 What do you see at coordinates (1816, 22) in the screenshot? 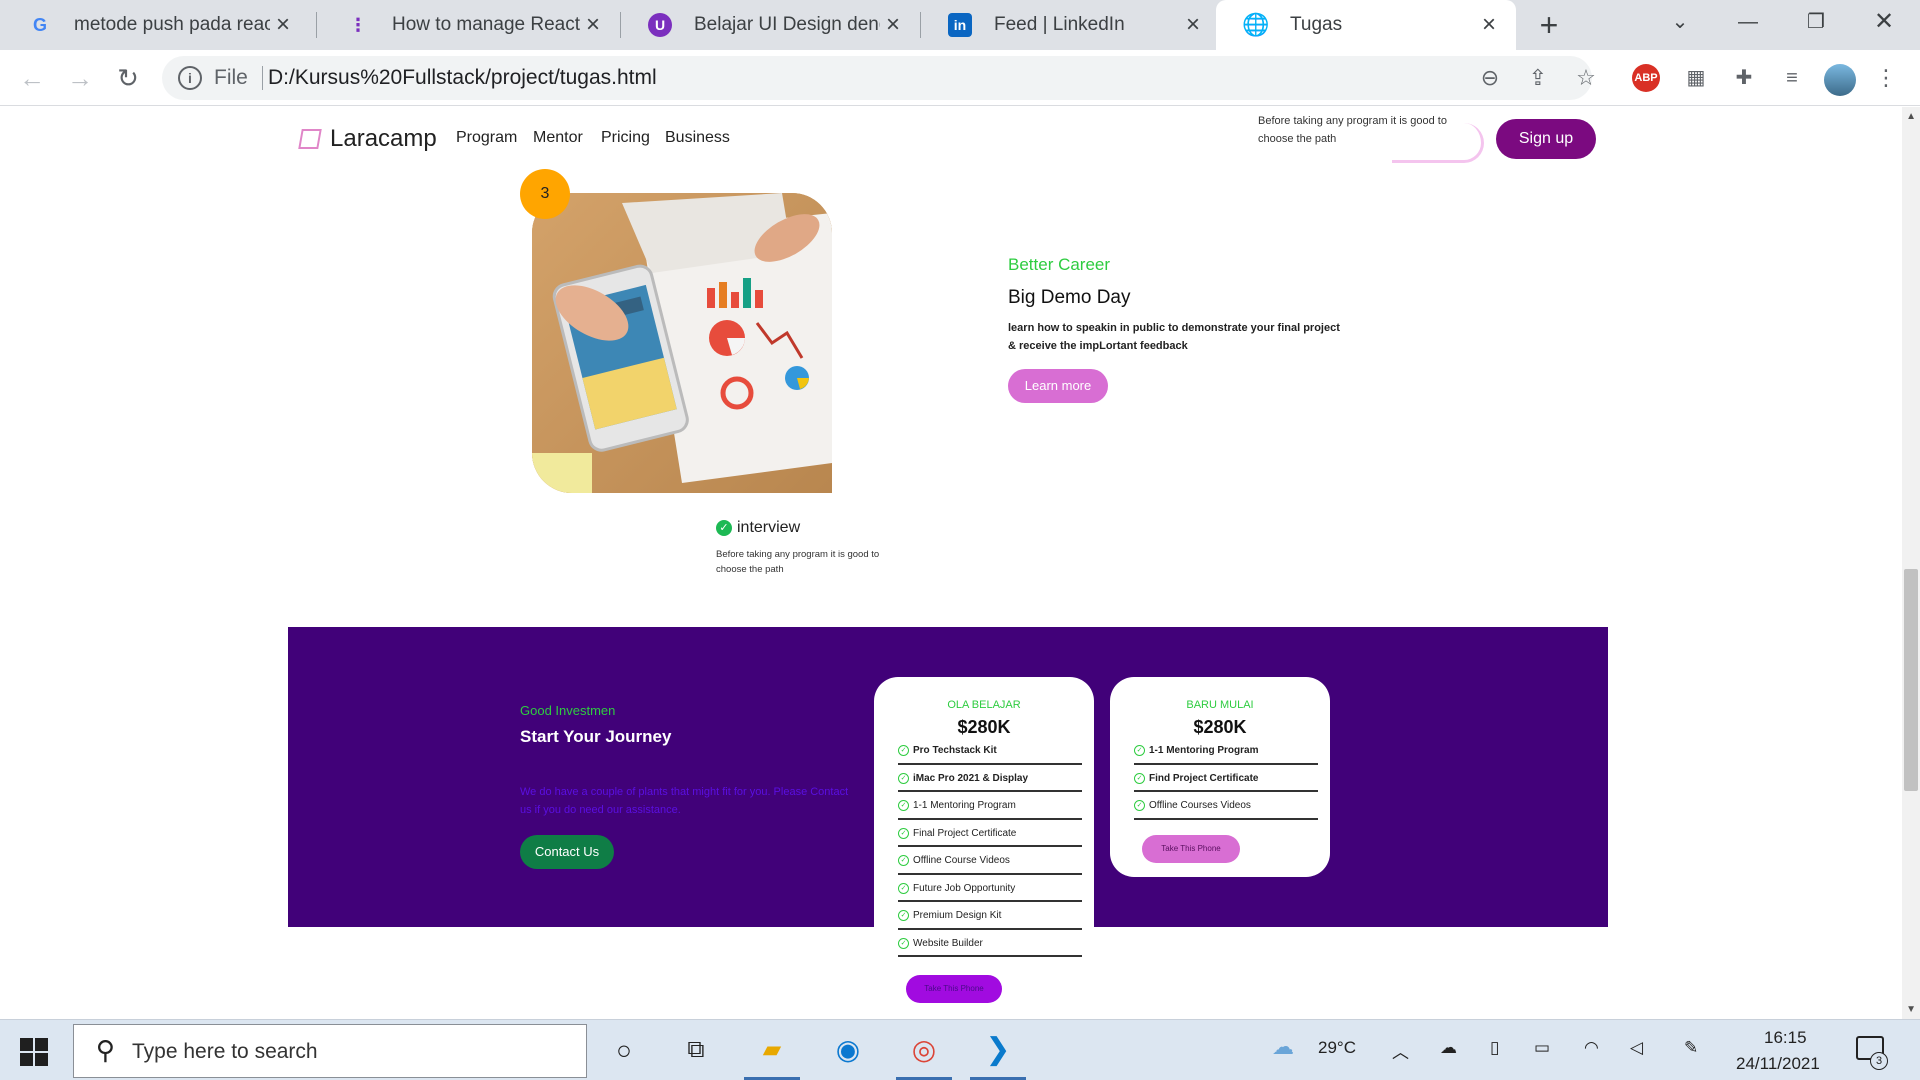
I see `restore-button: ❐` at bounding box center [1816, 22].